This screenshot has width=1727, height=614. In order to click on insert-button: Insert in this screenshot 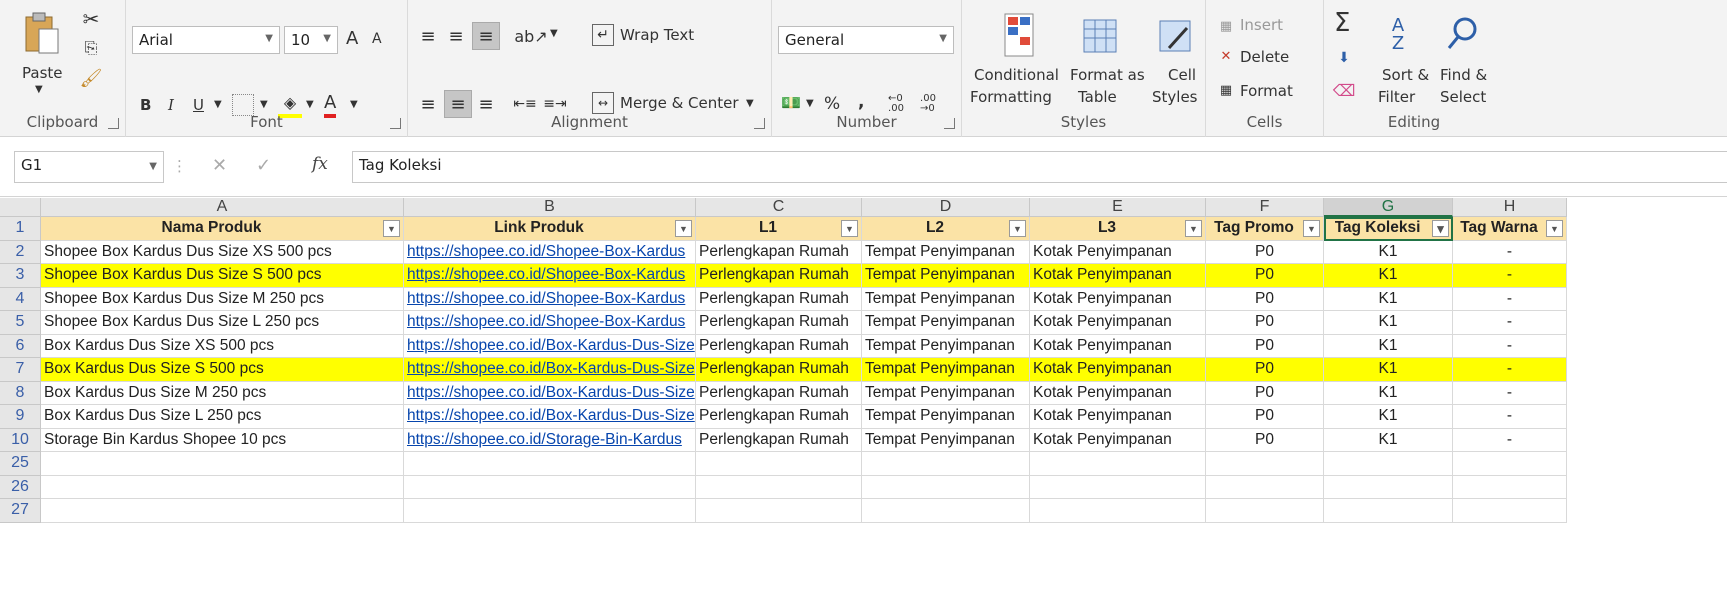, I will do `click(1261, 25)`.